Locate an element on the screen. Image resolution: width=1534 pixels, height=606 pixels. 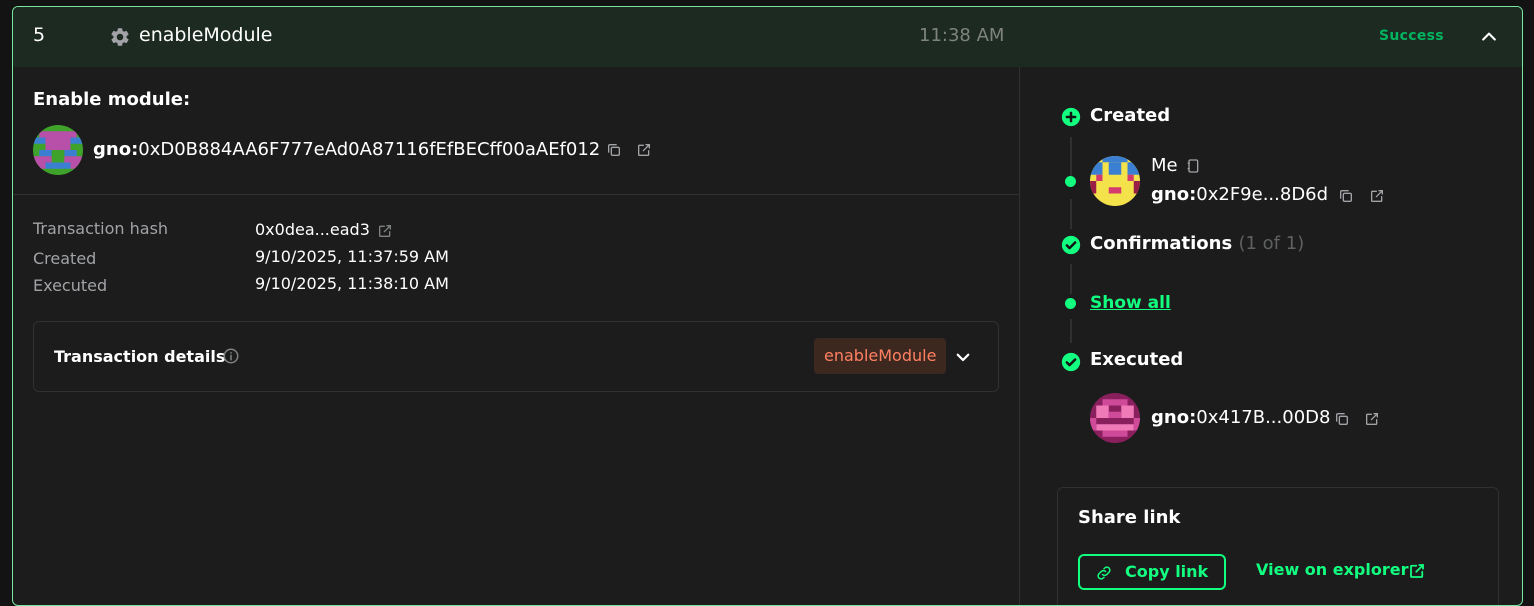
address-value: 0x417B...00D8 is located at coordinates (1263, 417).